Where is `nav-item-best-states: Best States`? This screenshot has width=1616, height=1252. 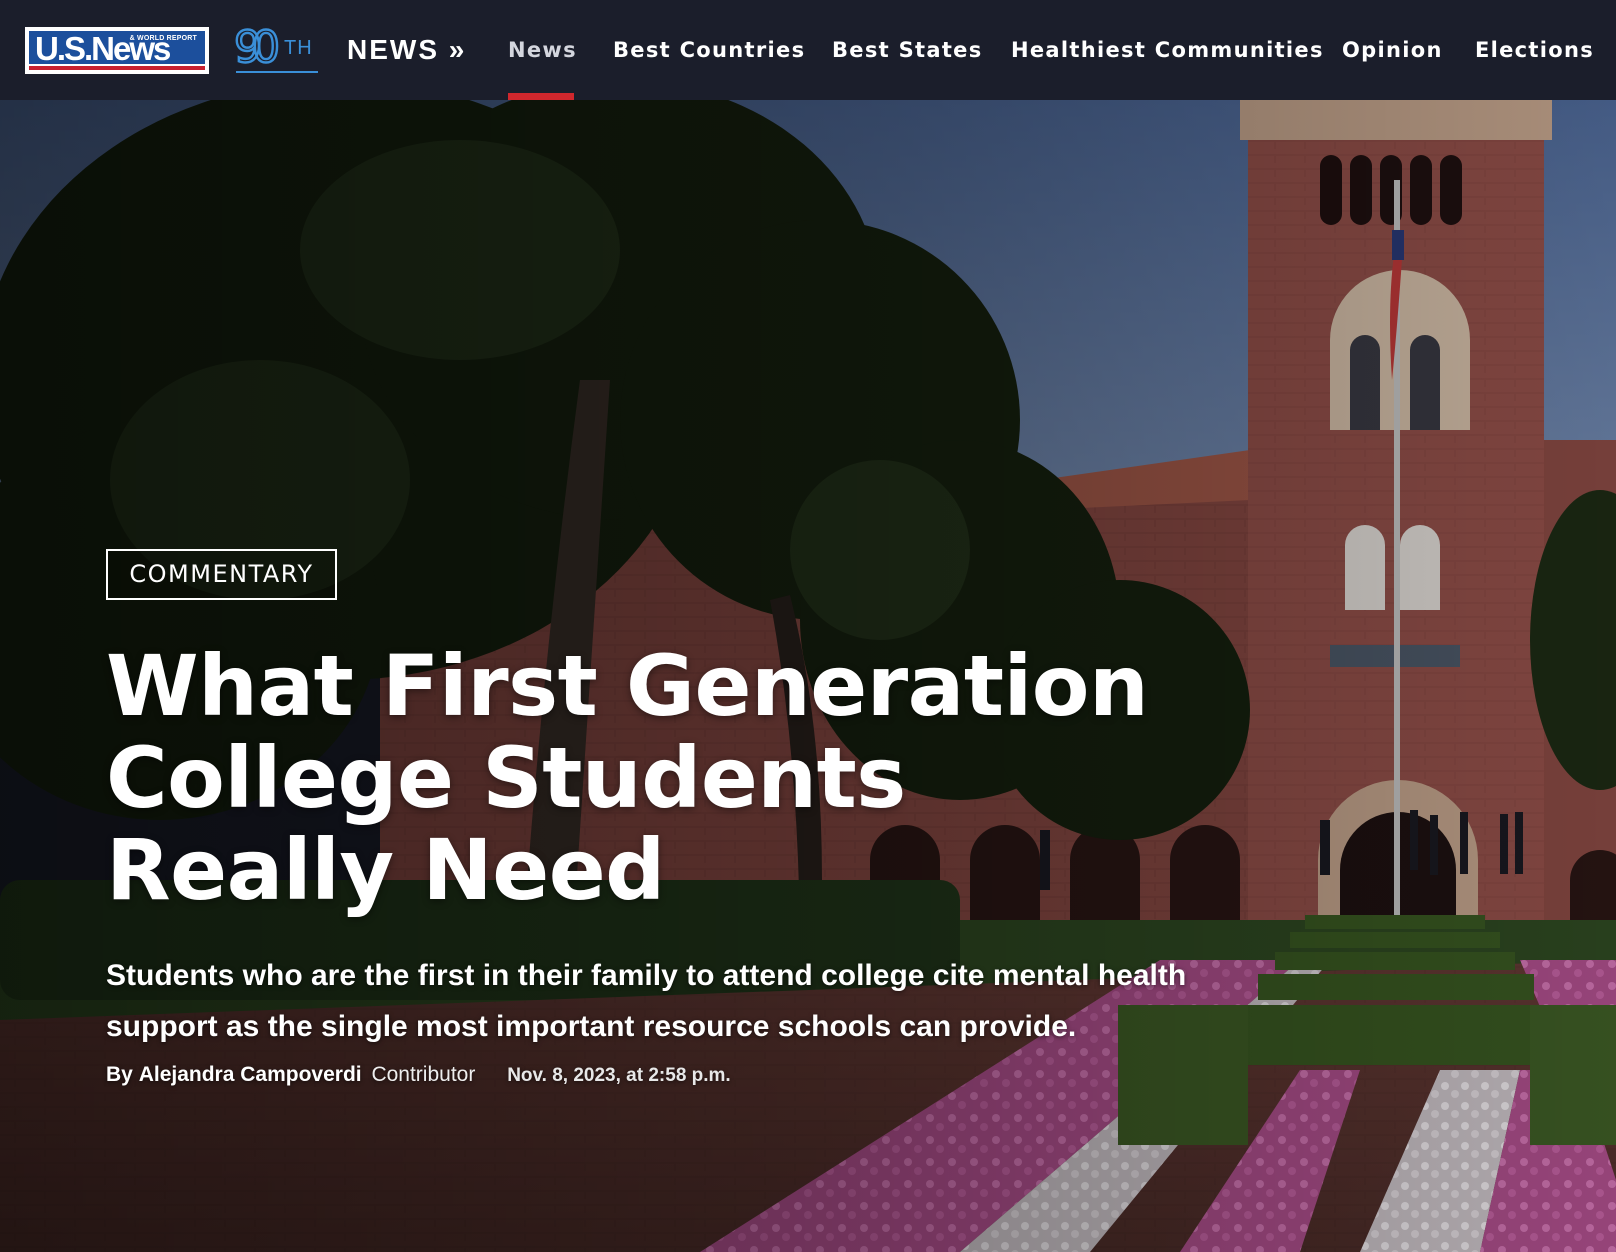 nav-item-best-states: Best States is located at coordinates (907, 50).